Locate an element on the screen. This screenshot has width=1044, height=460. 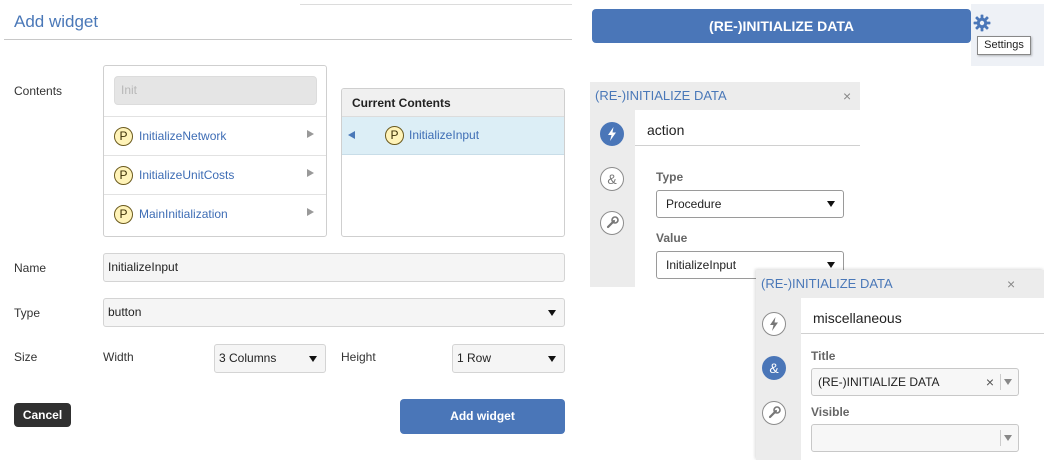
settings-tooltip: Settings is located at coordinates (1004, 45).